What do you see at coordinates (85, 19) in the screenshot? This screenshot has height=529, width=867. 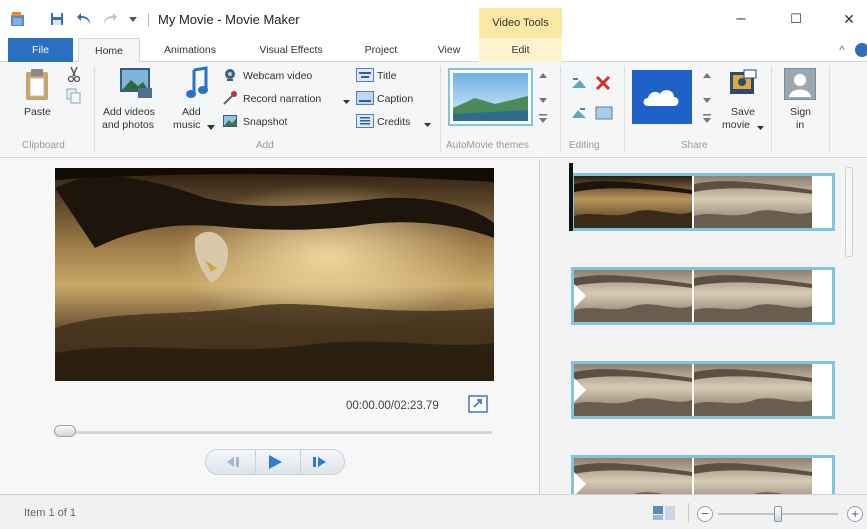 I see `undo-icon` at bounding box center [85, 19].